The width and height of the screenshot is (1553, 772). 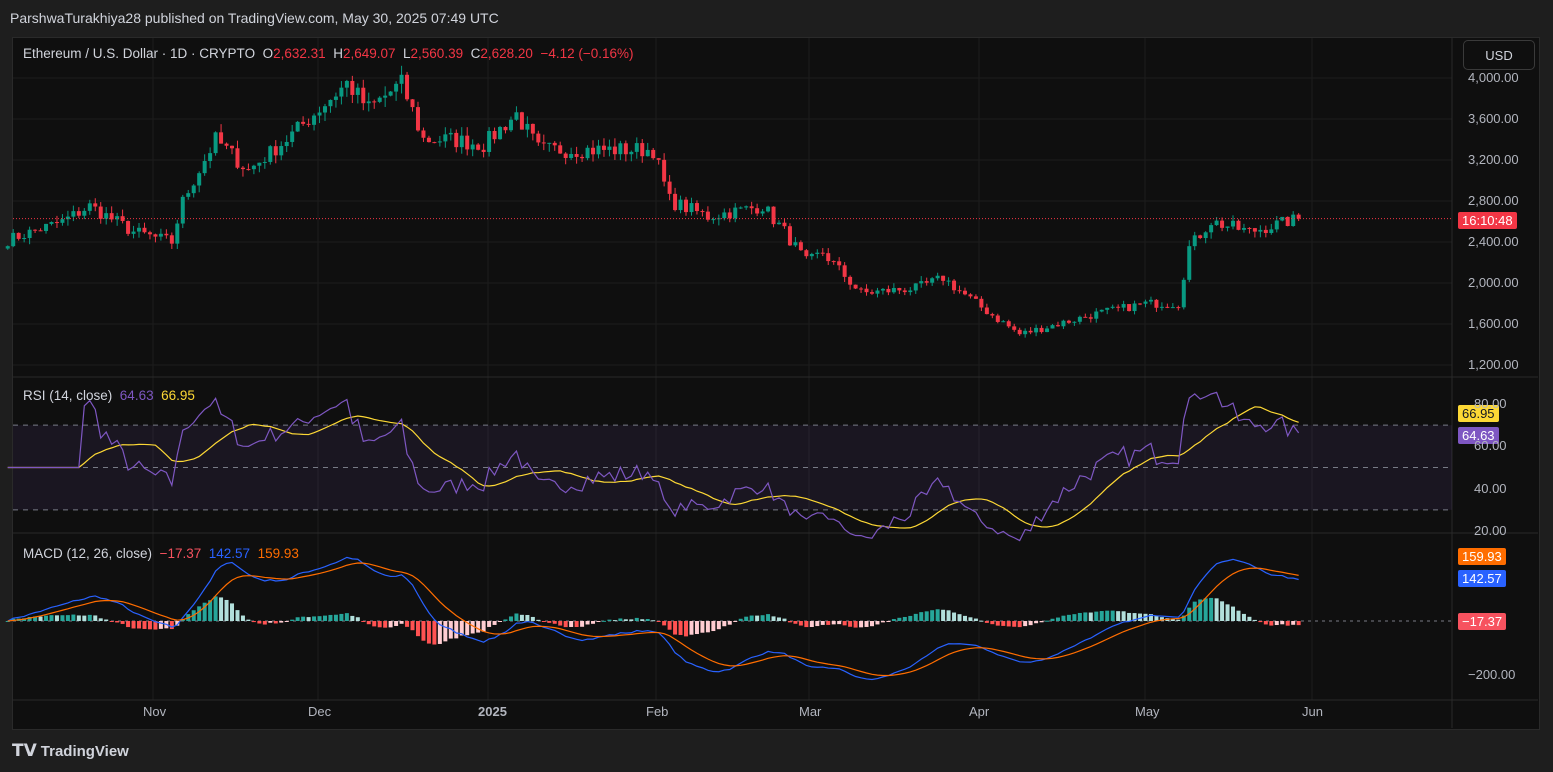 I want to click on macd-tick-label: −200.00, so click(x=1492, y=674).